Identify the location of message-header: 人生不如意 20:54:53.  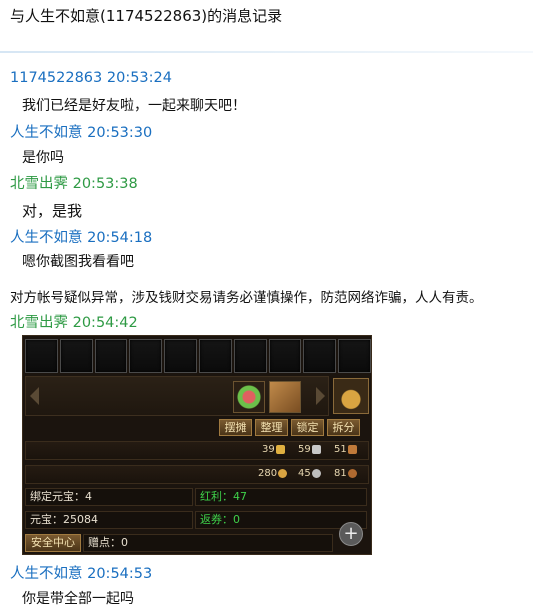
(81, 572).